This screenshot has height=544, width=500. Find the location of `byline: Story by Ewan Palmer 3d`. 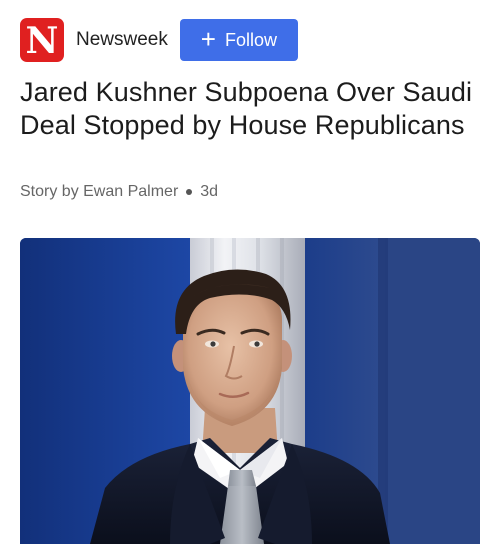

byline: Story by Ewan Palmer 3d is located at coordinates (119, 192).